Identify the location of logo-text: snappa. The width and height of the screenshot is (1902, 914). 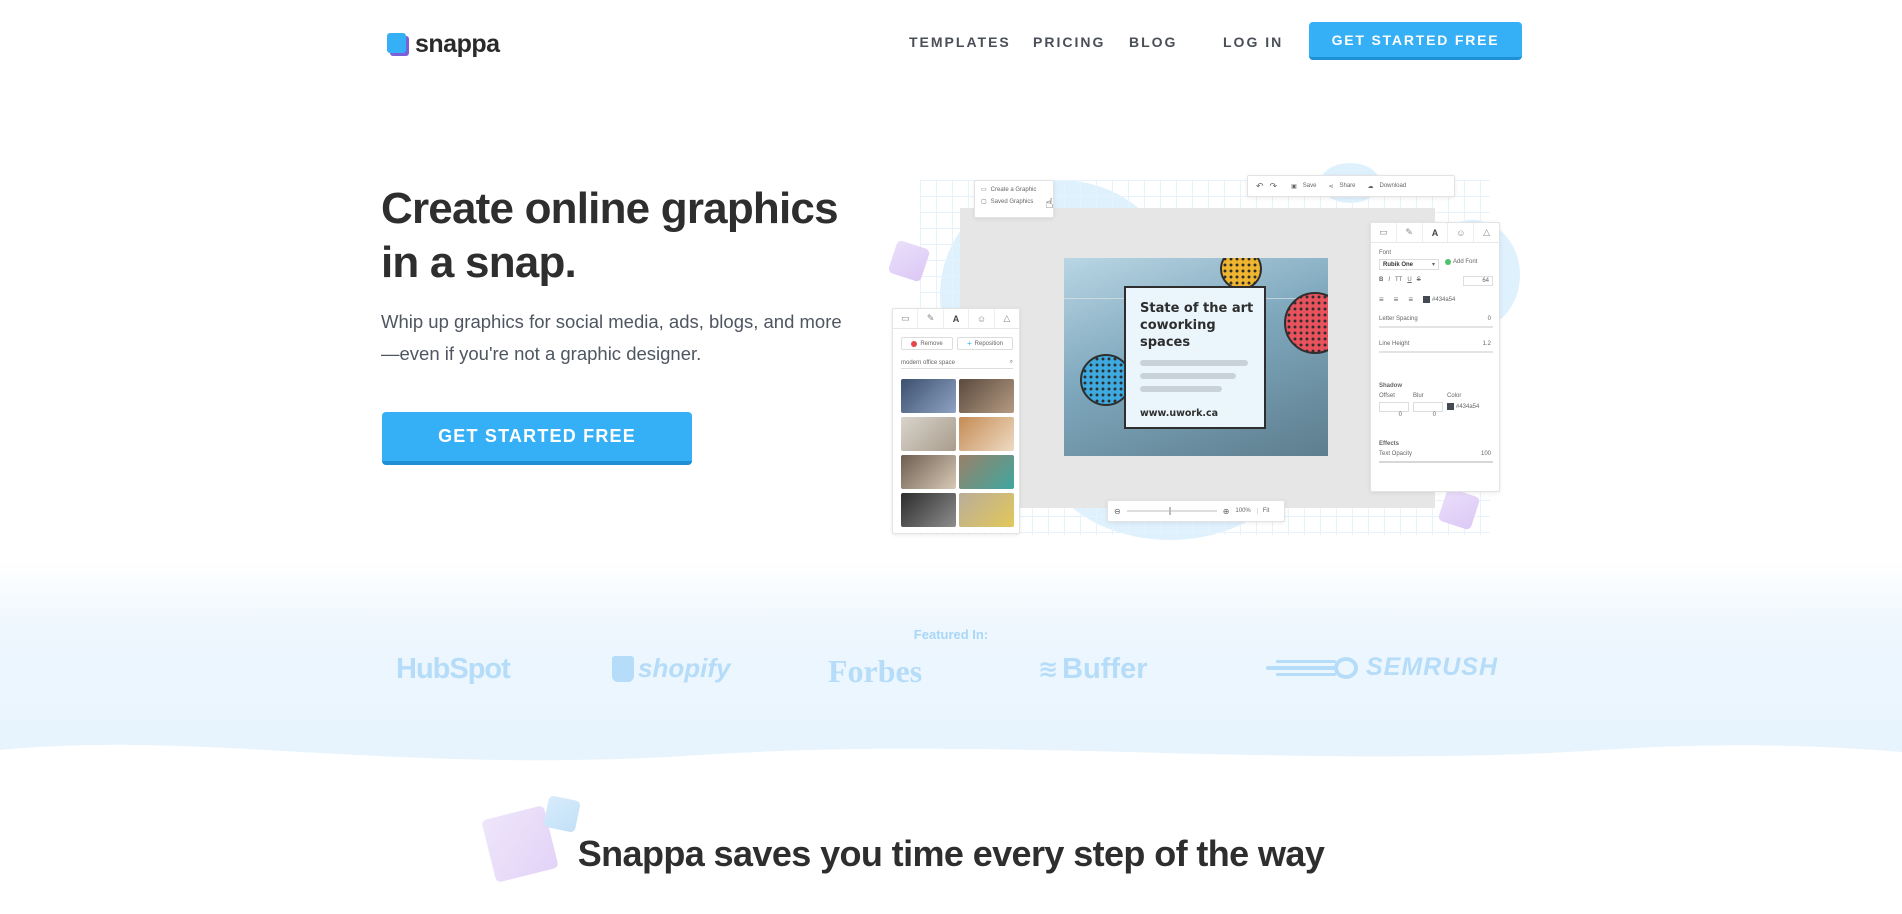
(457, 44).